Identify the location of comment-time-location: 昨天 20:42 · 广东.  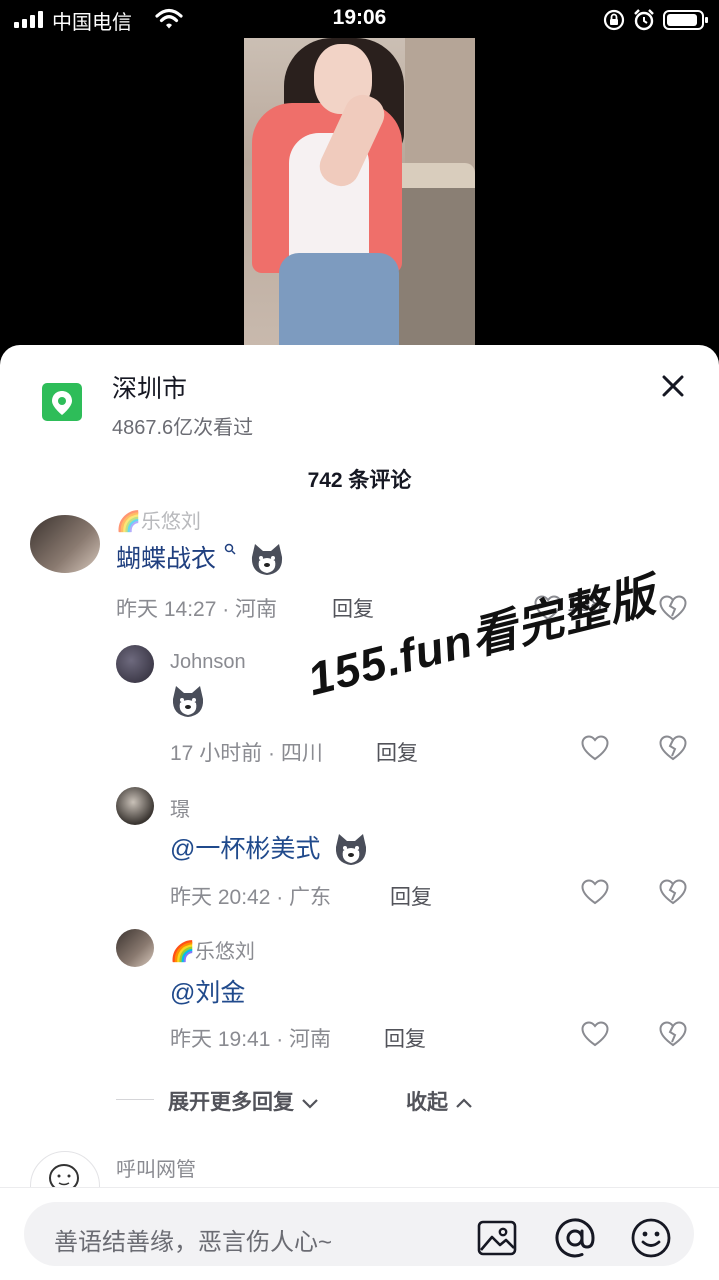
(251, 897).